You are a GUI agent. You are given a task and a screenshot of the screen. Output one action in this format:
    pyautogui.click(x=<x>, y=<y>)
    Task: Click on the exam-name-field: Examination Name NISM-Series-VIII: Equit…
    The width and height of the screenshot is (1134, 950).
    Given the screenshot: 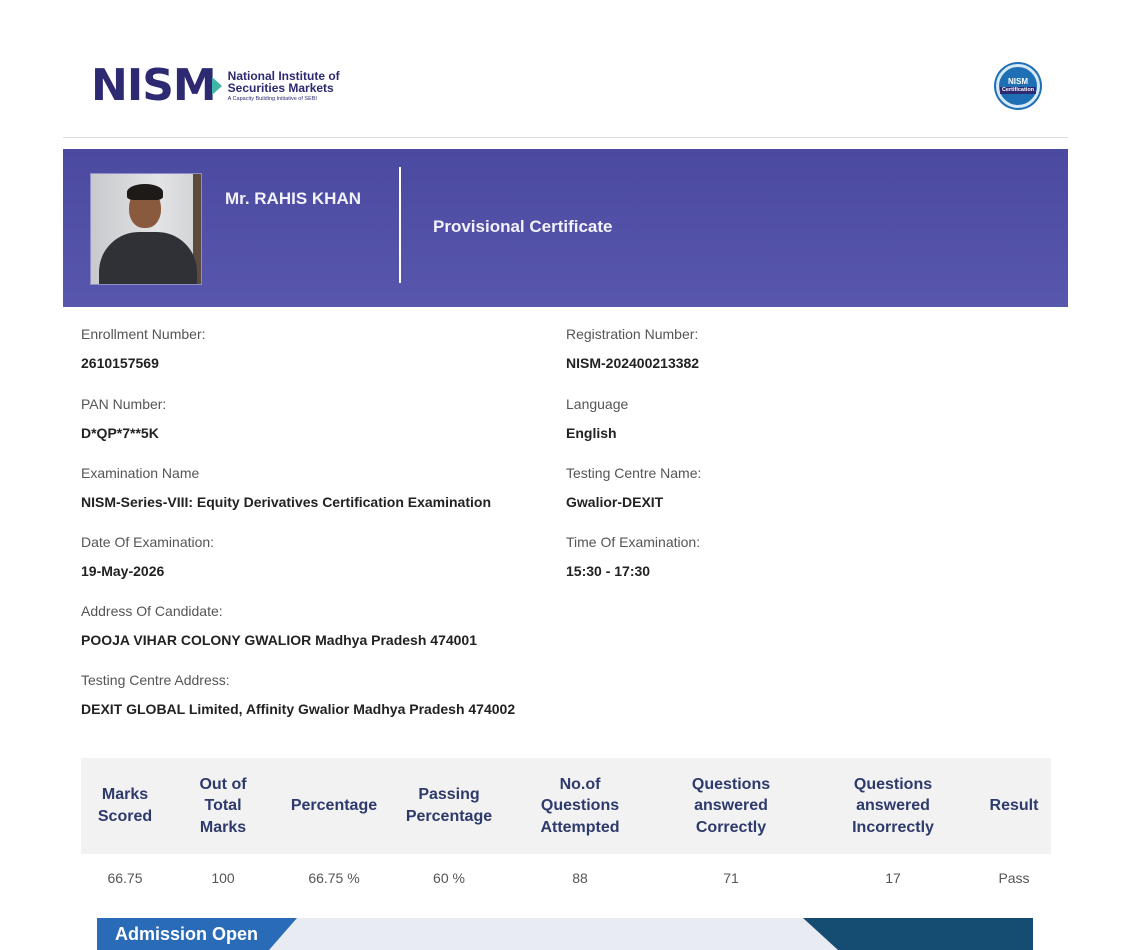 What is the action you would take?
    pyautogui.click(x=286, y=487)
    